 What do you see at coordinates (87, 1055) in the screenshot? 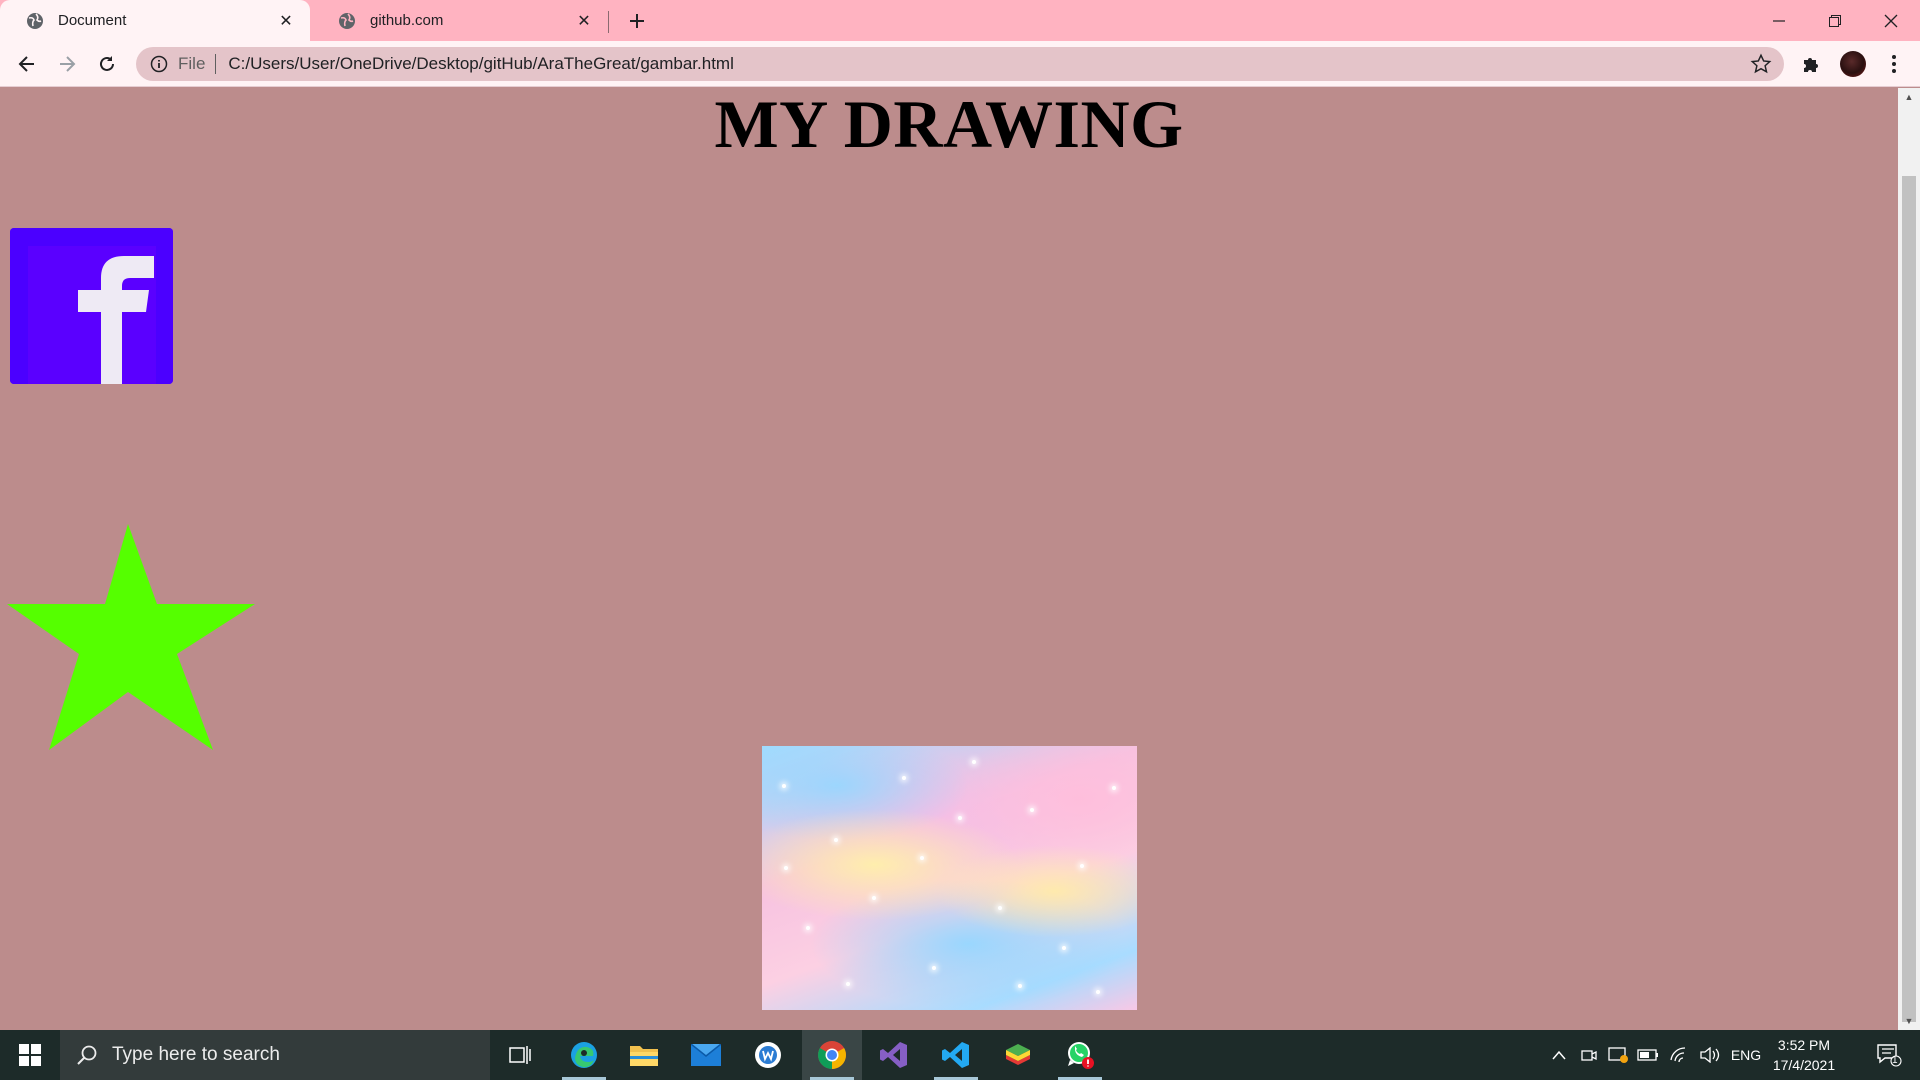
I see `search-icon` at bounding box center [87, 1055].